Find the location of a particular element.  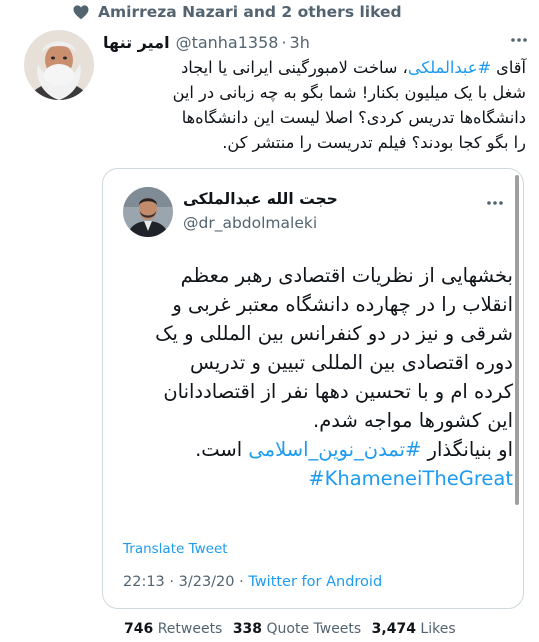

quoted-author-name: حجت الله عبدالملکی is located at coordinates (313, 199).